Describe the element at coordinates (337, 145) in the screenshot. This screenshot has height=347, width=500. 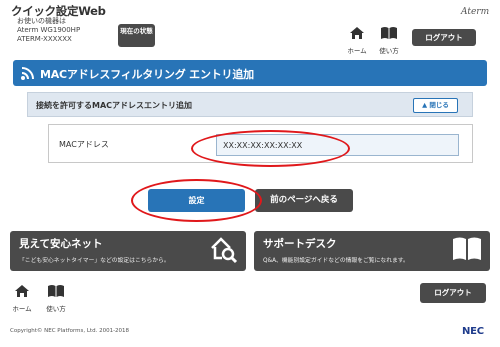
I see `mac-address-input` at that location.